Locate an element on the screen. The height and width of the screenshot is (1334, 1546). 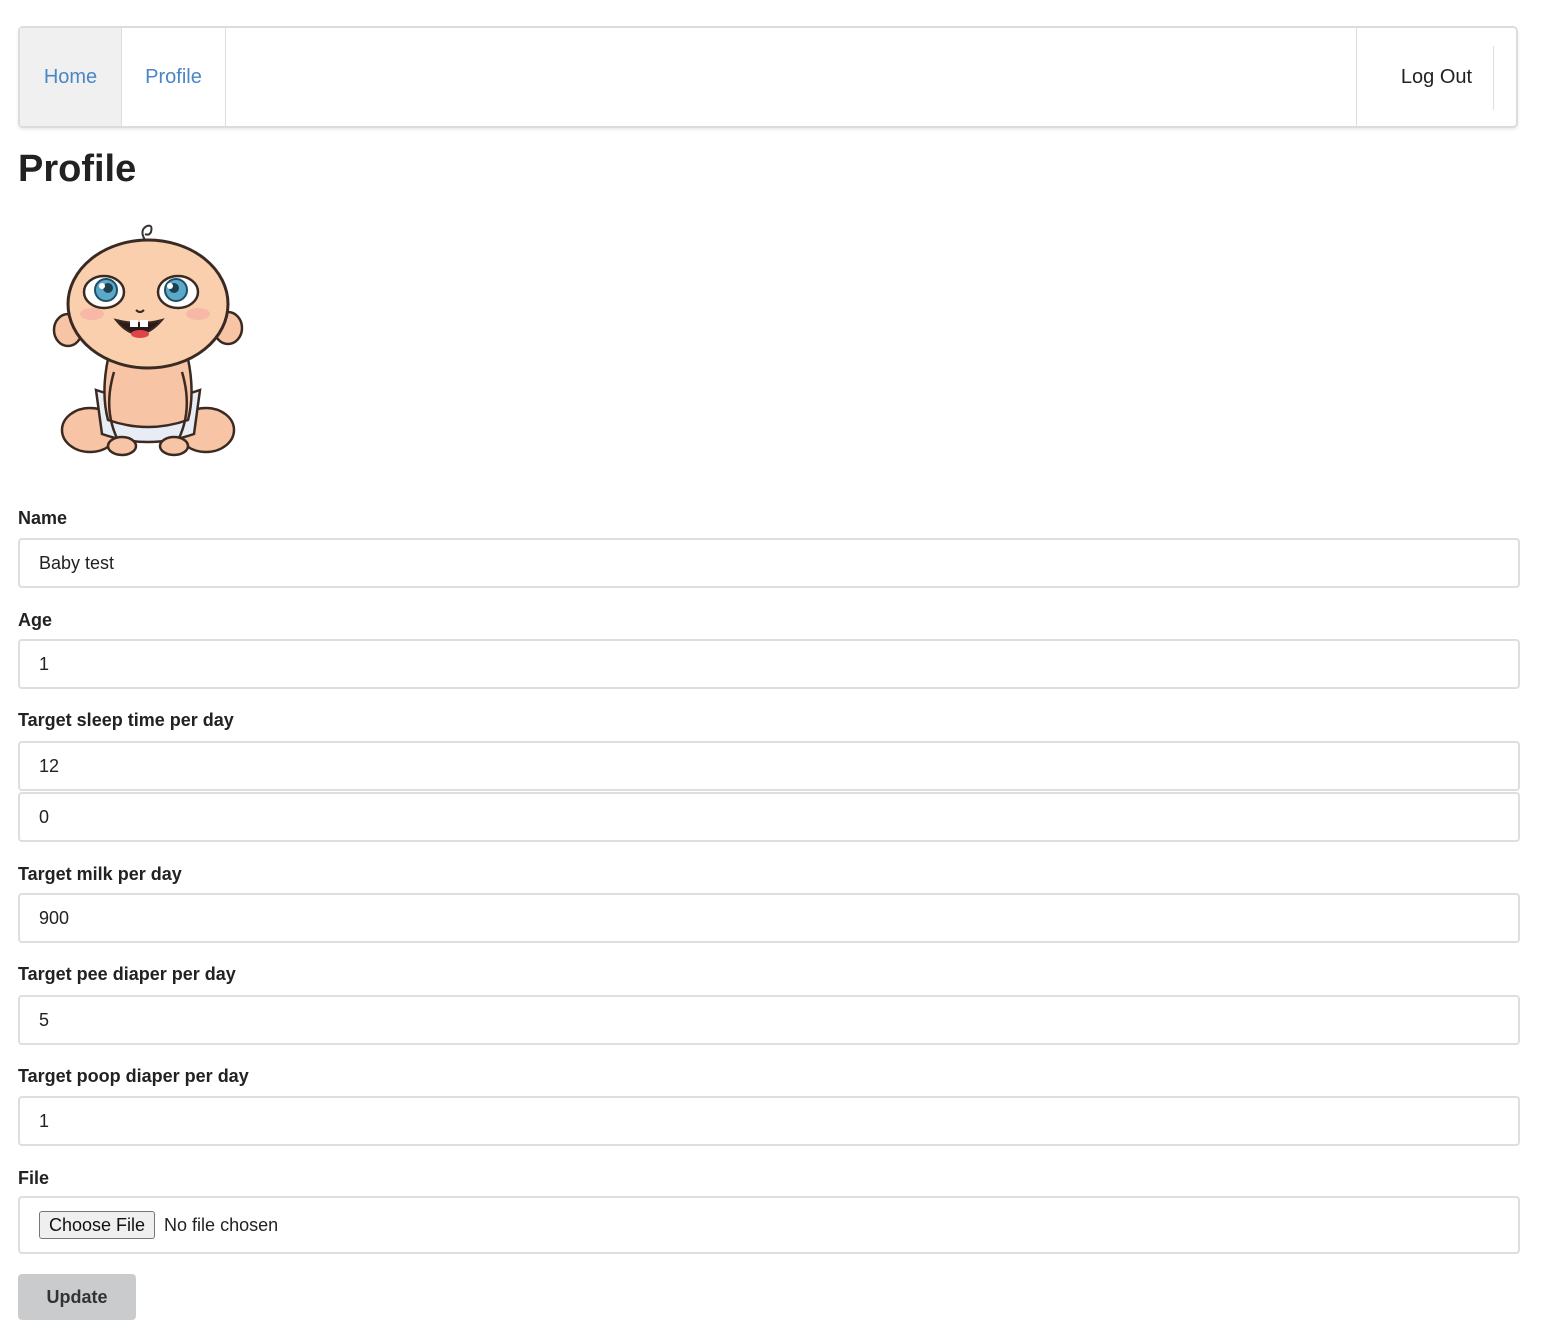
nav-profile-link: Profile is located at coordinates (174, 77).